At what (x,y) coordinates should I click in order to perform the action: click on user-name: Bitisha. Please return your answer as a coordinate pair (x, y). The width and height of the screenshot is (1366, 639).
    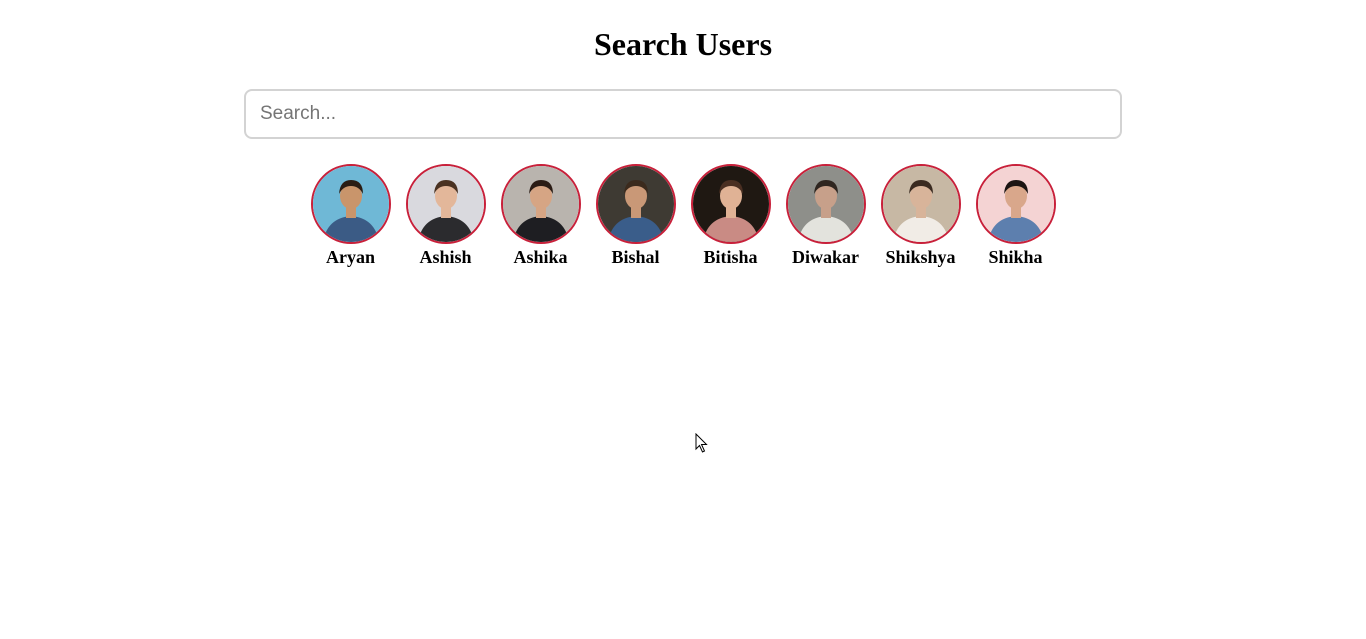
    Looking at the image, I should click on (730, 257).